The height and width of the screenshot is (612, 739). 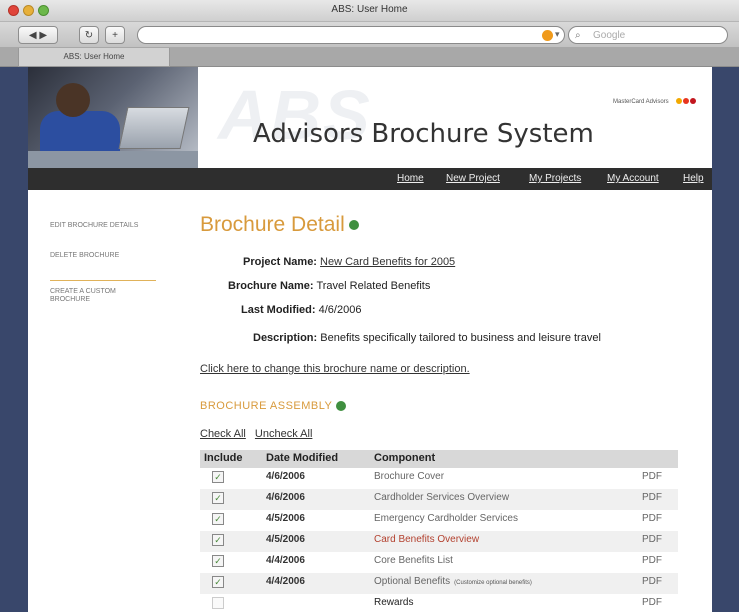 I want to click on nav-my-account: My Account, so click(x=633, y=178).